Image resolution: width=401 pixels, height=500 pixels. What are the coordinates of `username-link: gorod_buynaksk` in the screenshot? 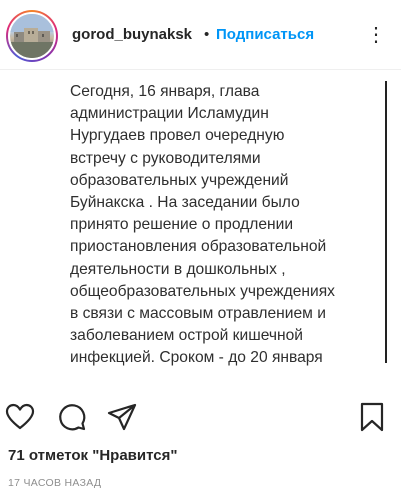 It's located at (132, 34).